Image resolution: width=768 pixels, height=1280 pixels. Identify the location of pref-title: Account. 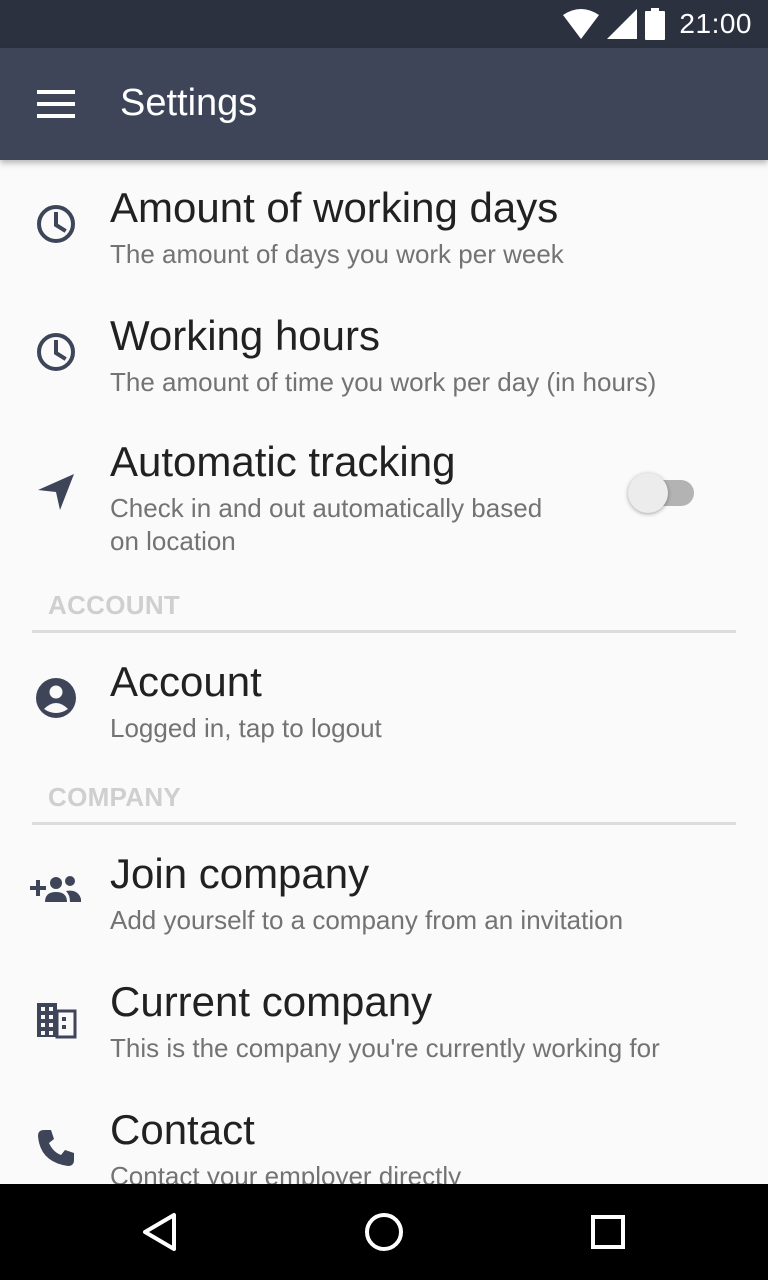
(186, 681).